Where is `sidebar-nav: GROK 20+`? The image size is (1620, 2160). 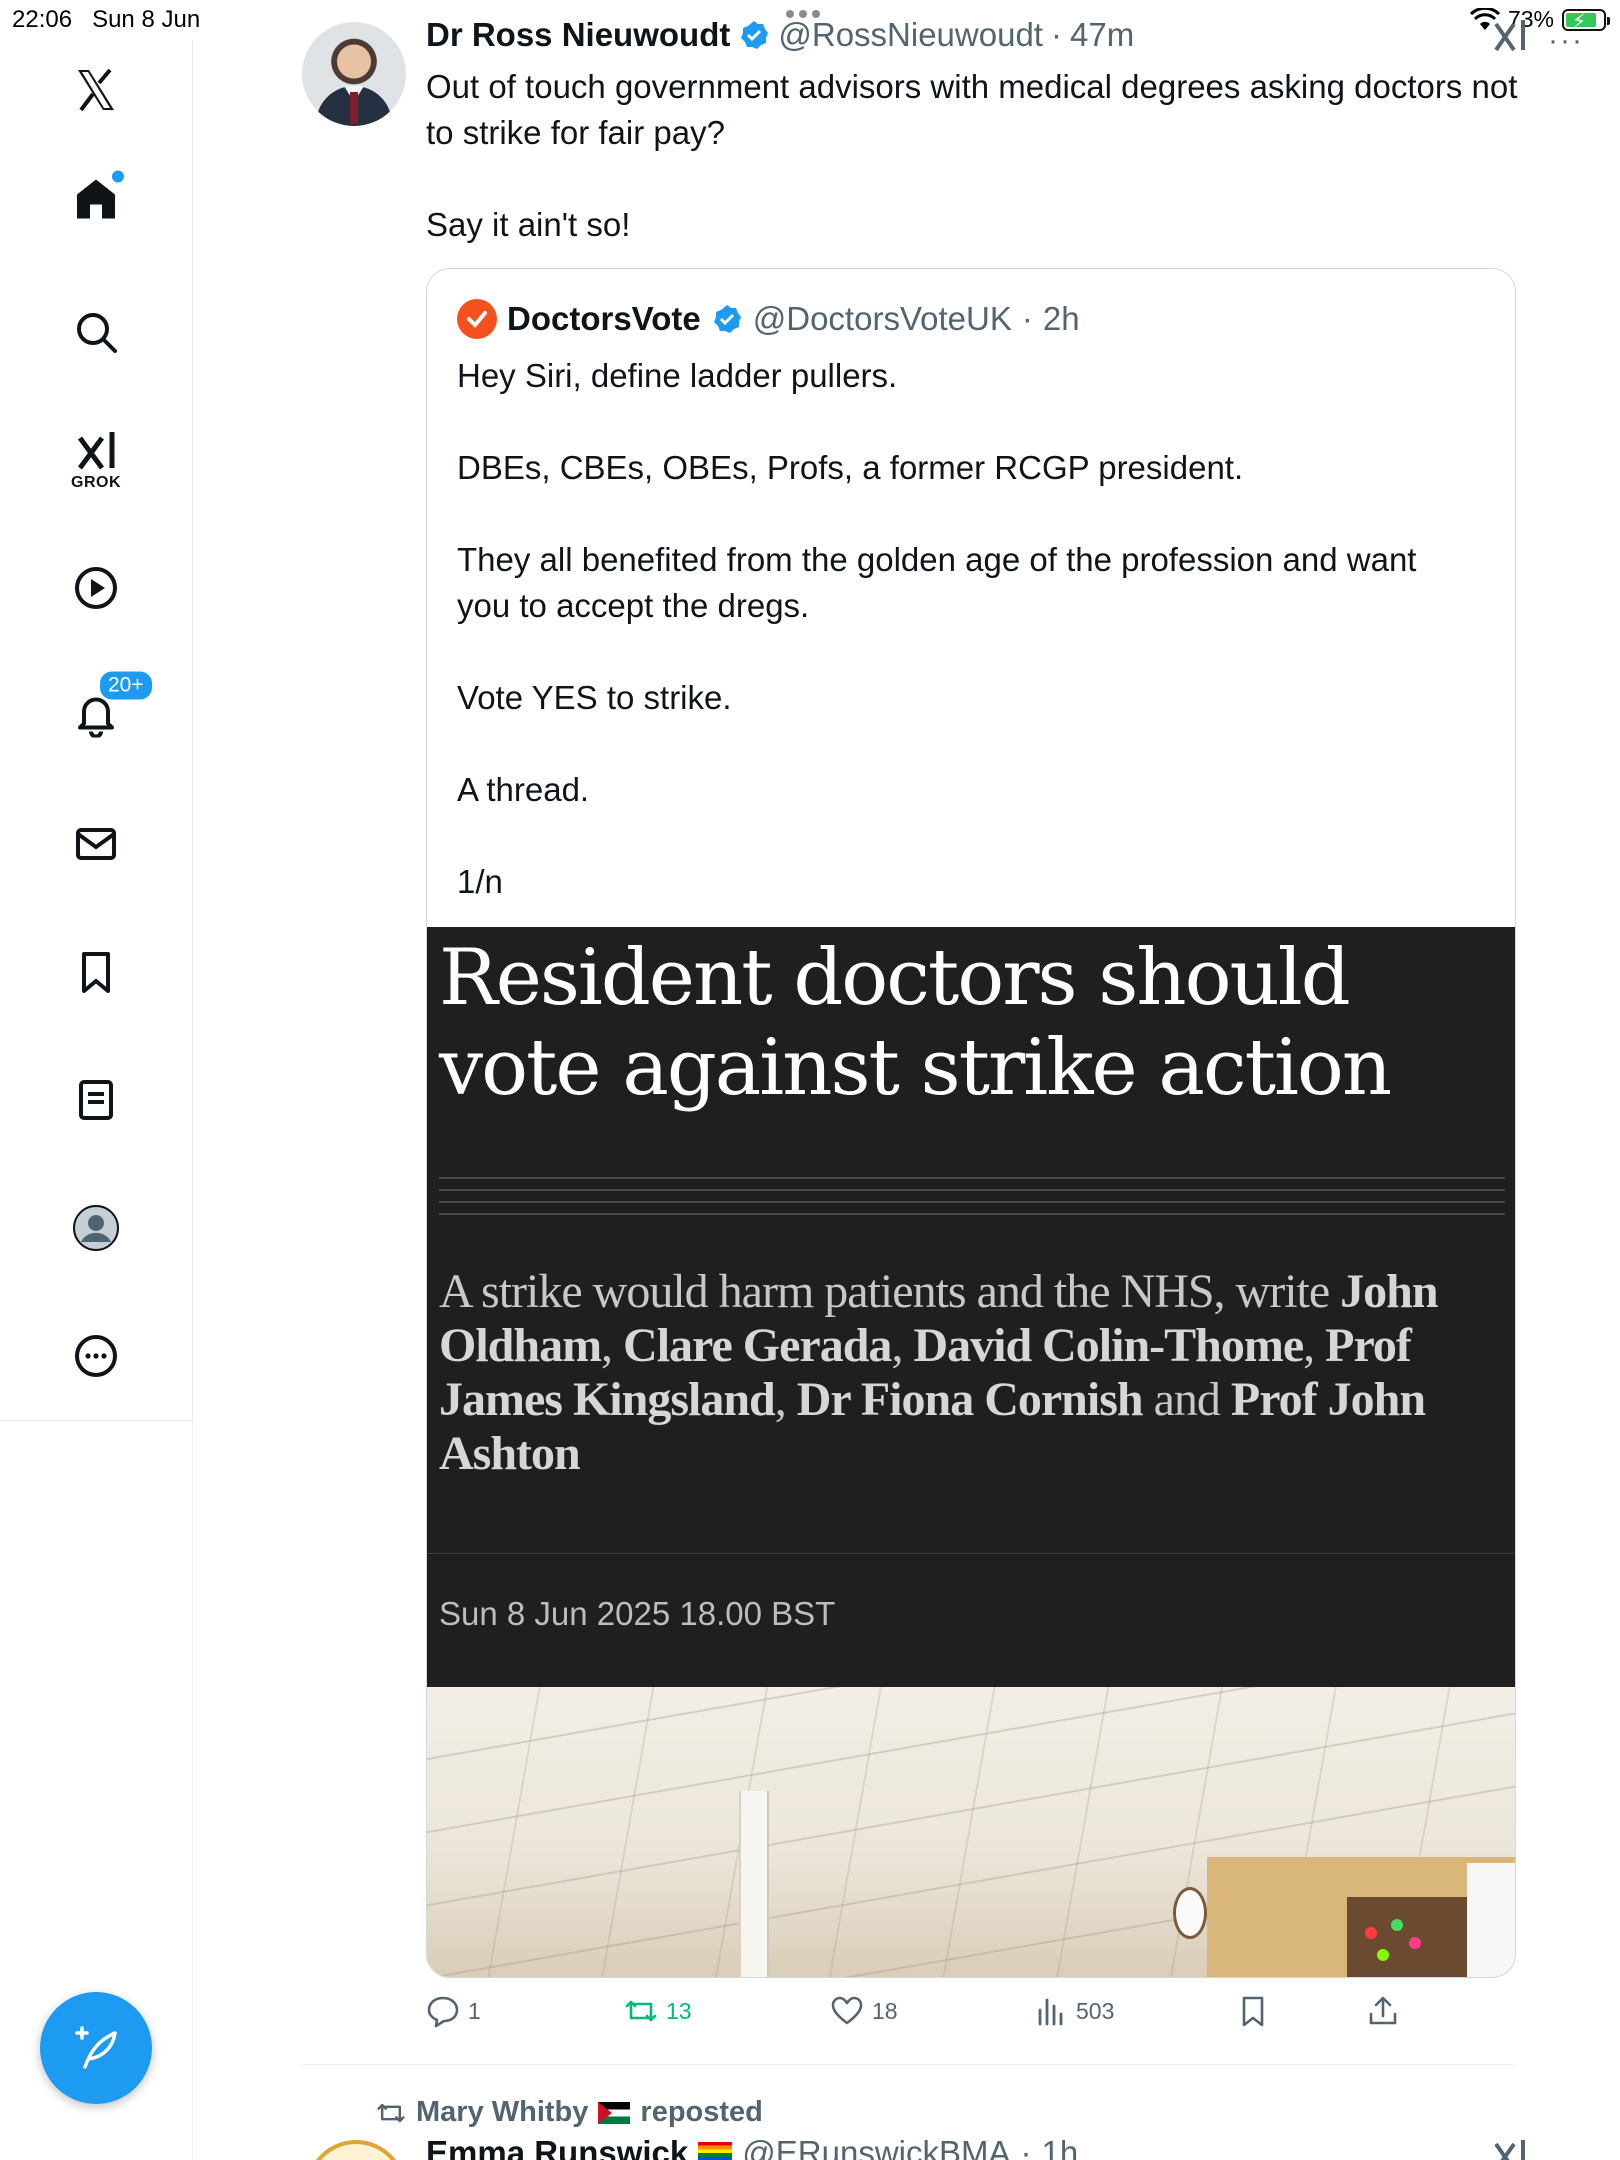 sidebar-nav: GROK 20+ is located at coordinates (96, 730).